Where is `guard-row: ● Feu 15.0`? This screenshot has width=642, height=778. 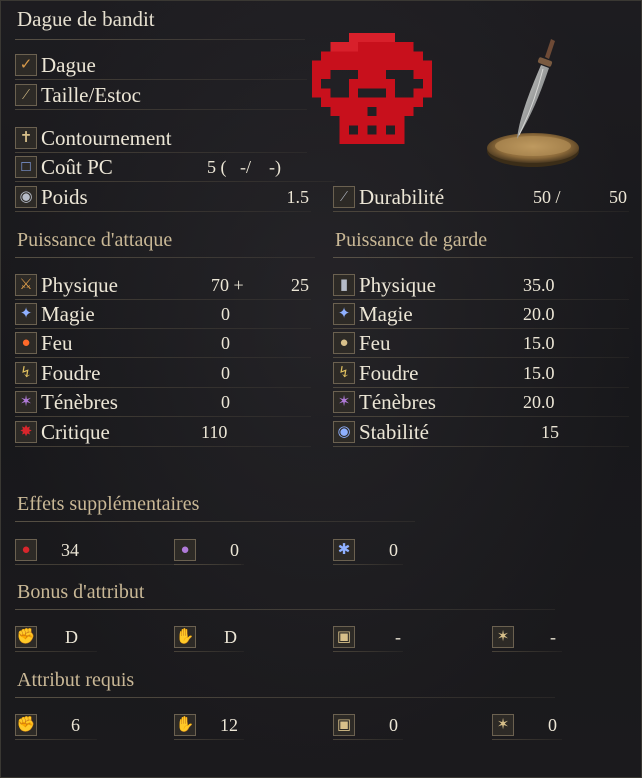 guard-row: ● Feu 15.0 is located at coordinates (481, 343).